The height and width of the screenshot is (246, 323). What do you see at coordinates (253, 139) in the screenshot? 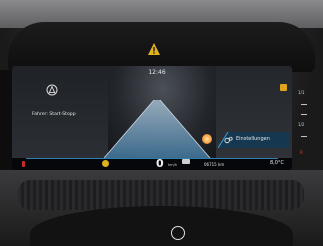
I see `settings-label: Einstellungen` at bounding box center [253, 139].